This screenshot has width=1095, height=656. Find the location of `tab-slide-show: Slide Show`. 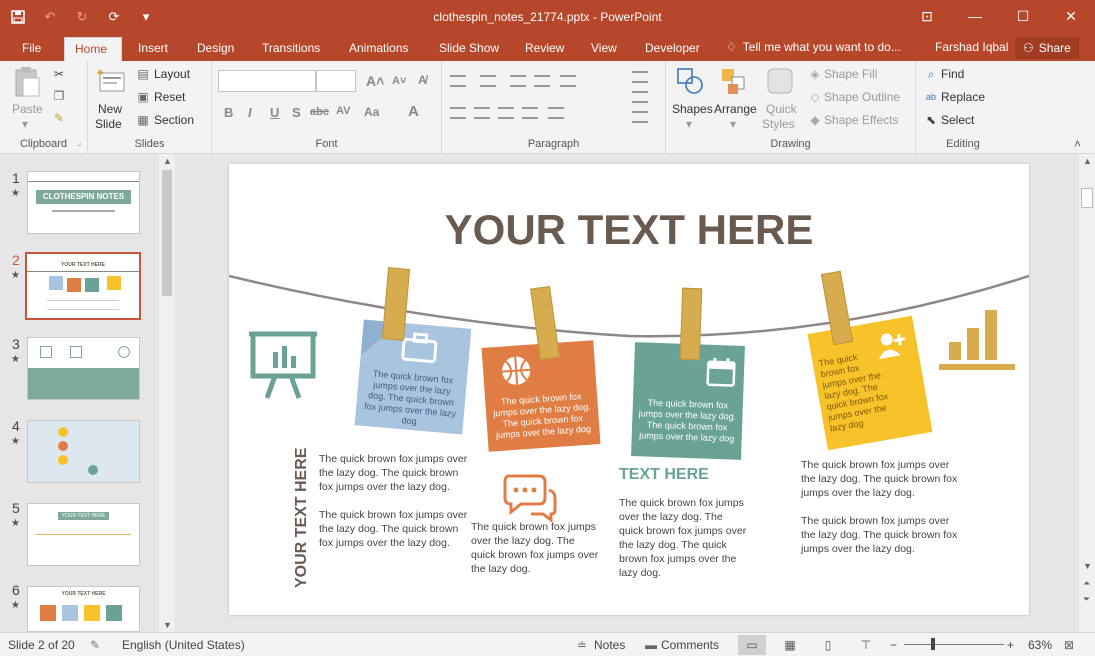

tab-slide-show: Slide Show is located at coordinates (469, 49).